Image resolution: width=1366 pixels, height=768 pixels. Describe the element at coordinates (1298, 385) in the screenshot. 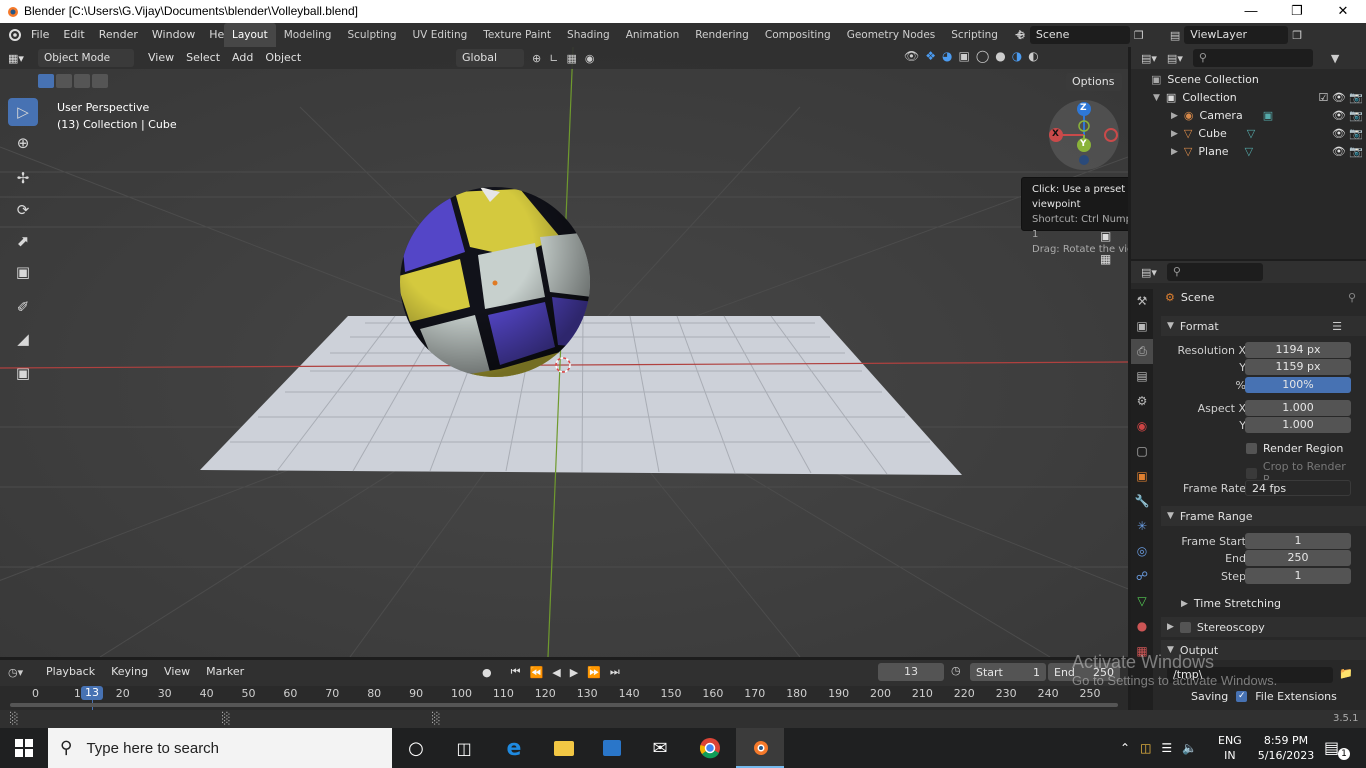

I see `resolution-percent-field: 100%` at that location.